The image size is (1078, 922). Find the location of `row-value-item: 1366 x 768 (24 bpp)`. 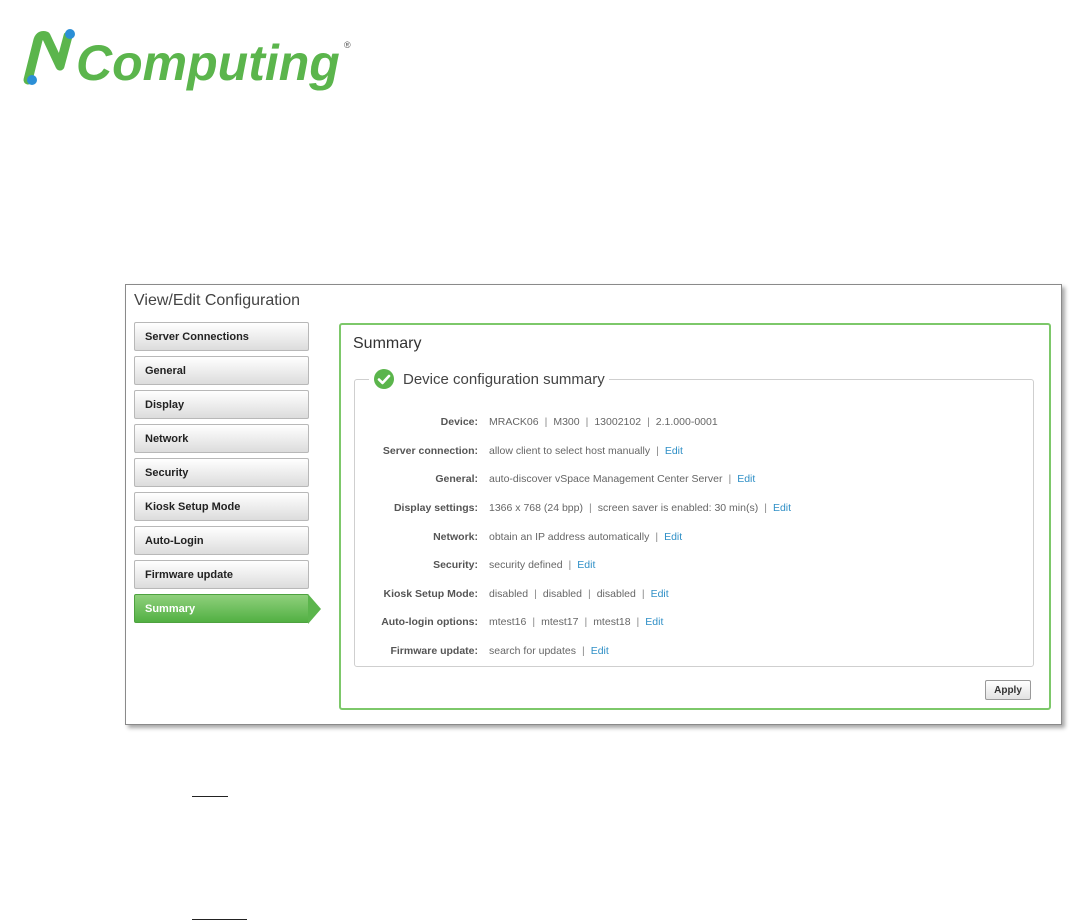

row-value-item: 1366 x 768 (24 bpp) is located at coordinates (536, 508).